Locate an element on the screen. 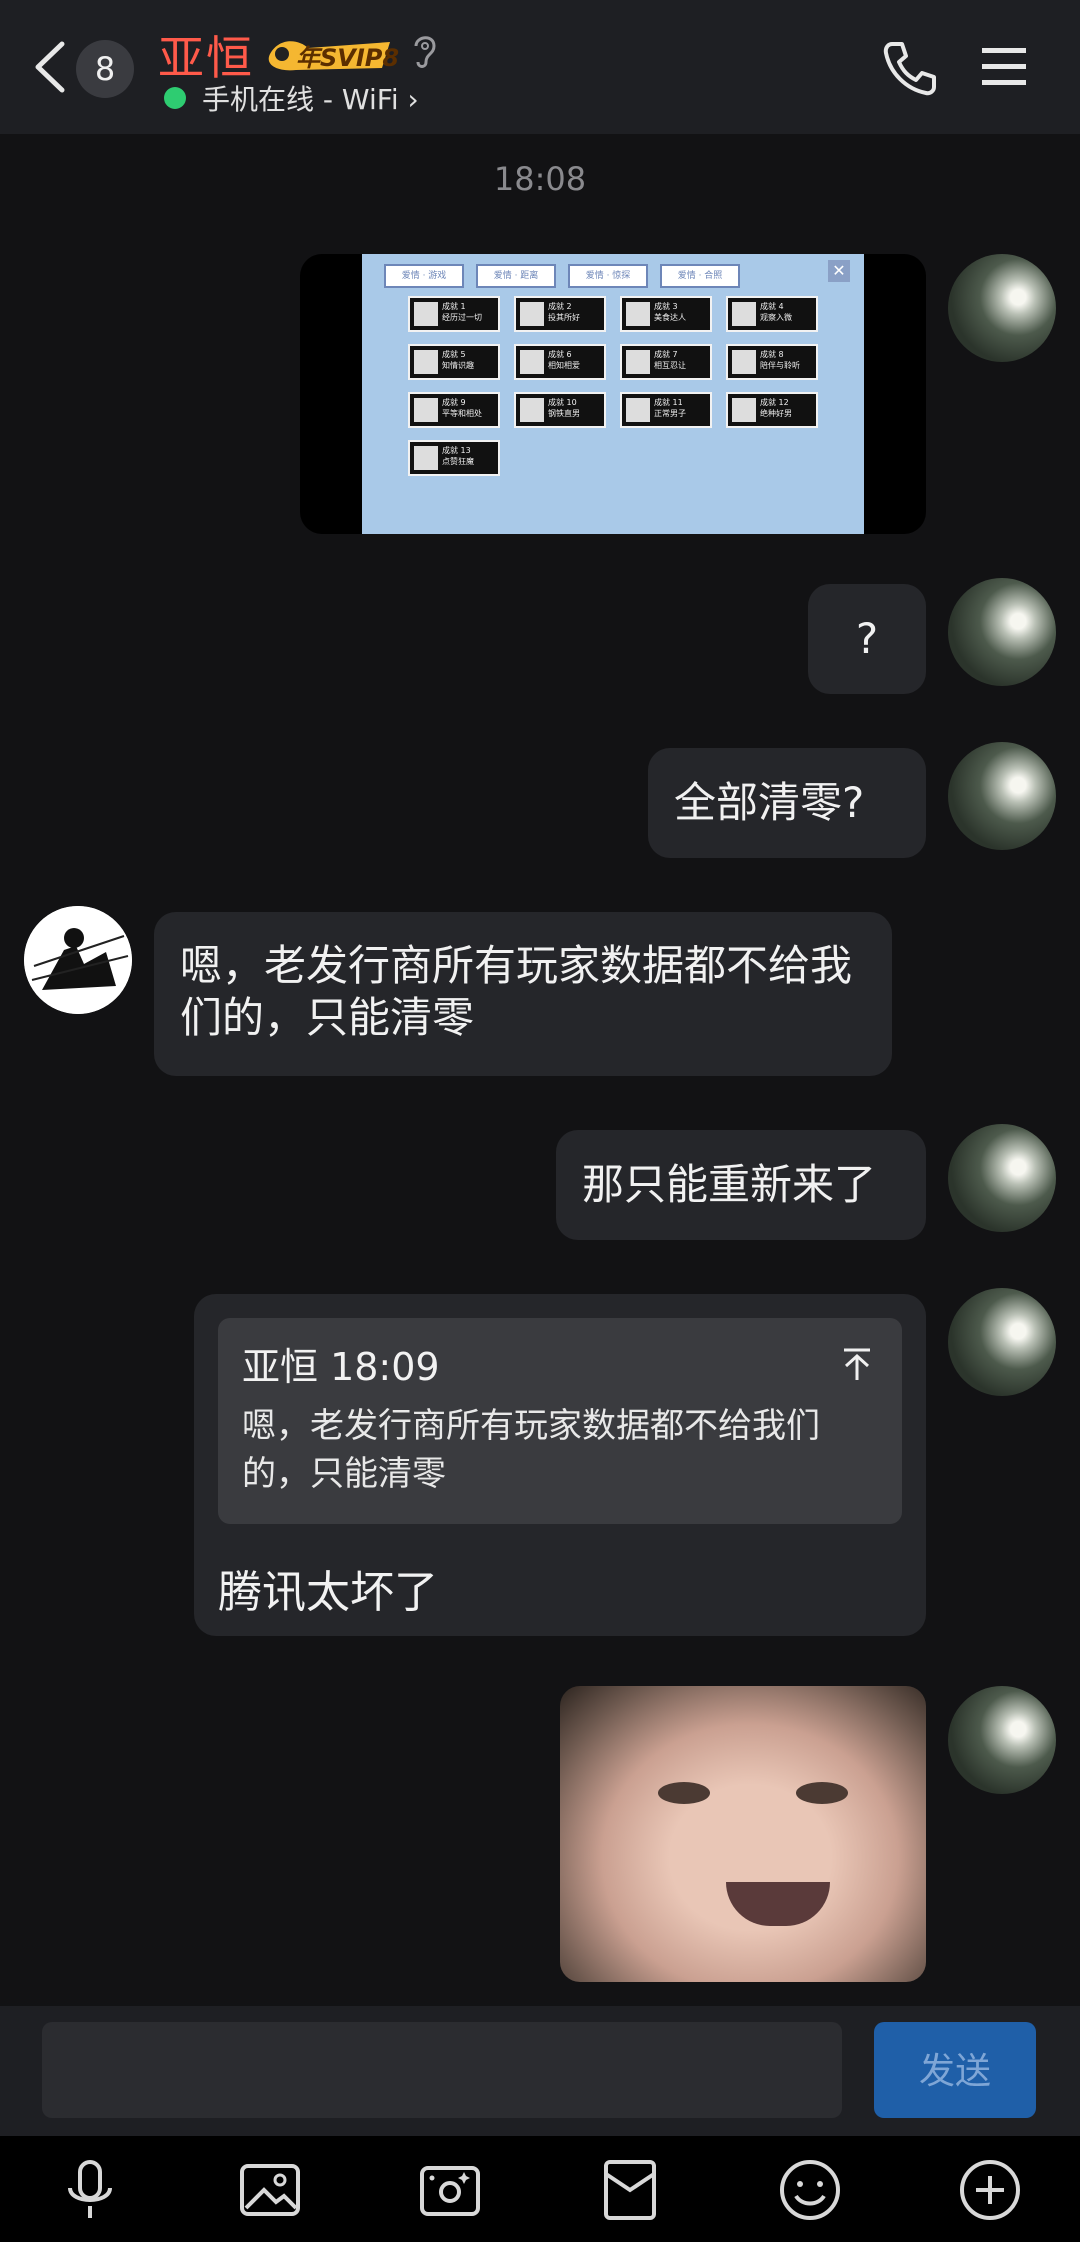 The height and width of the screenshot is (2242, 1080). online-status-dot is located at coordinates (175, 98).